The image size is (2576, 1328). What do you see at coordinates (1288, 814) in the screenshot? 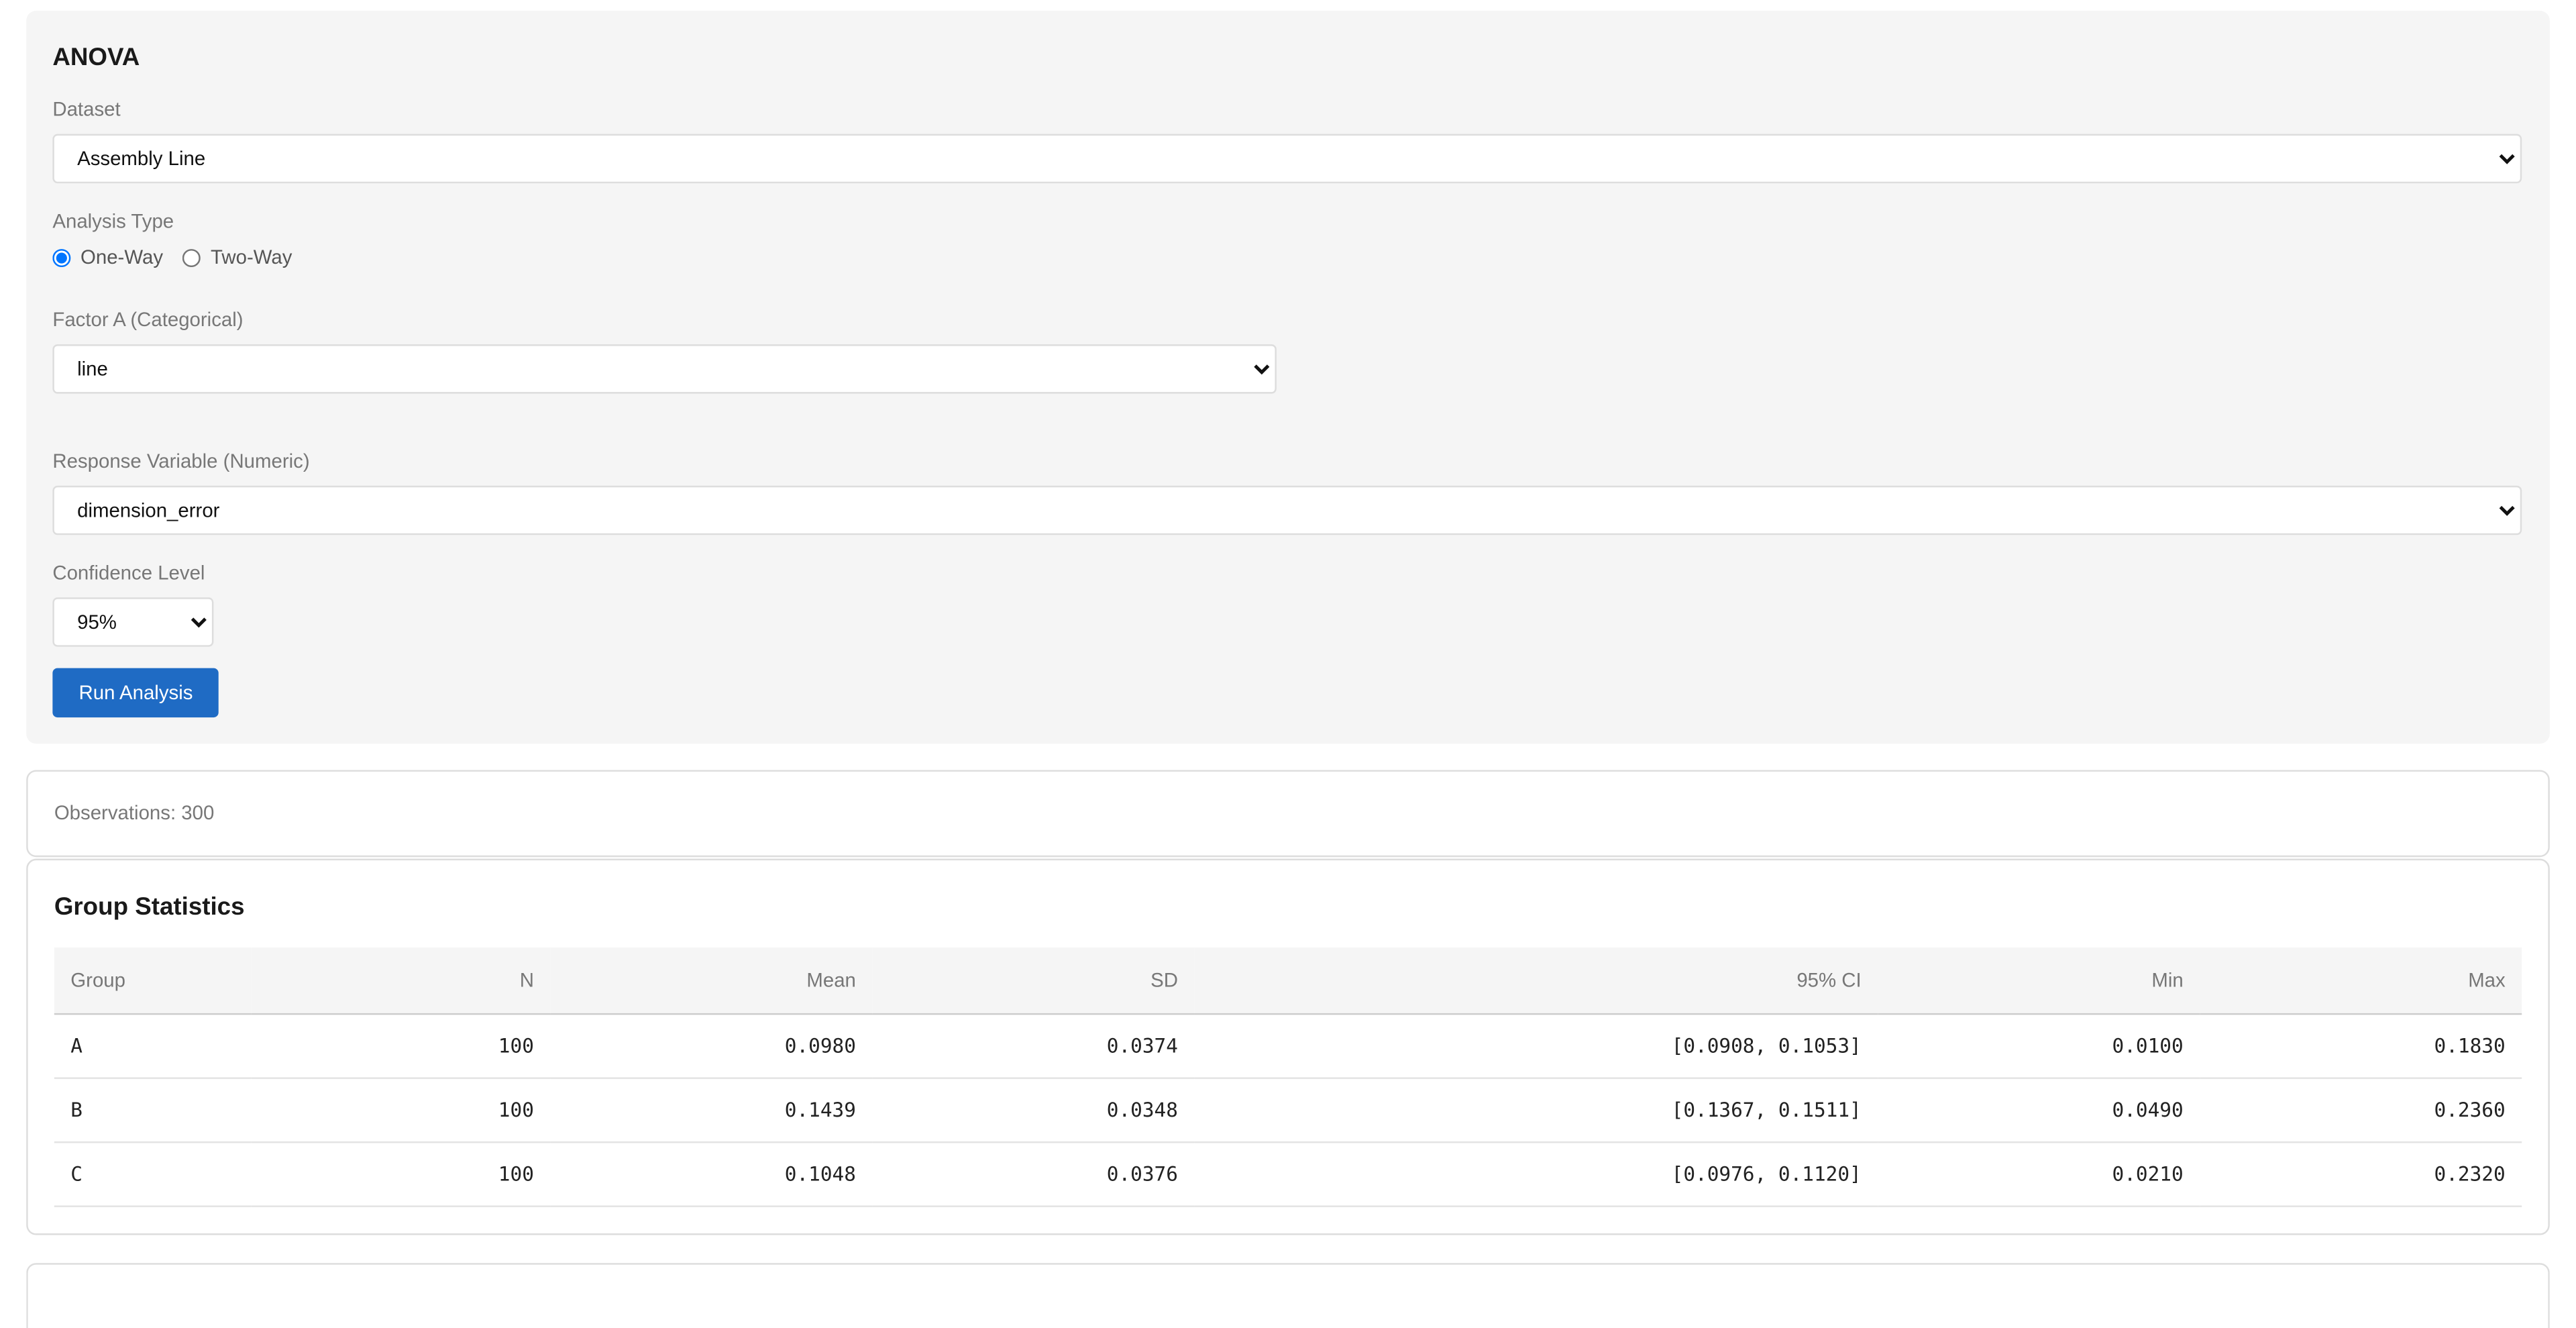
I see `observations-card: Observations: 300` at bounding box center [1288, 814].